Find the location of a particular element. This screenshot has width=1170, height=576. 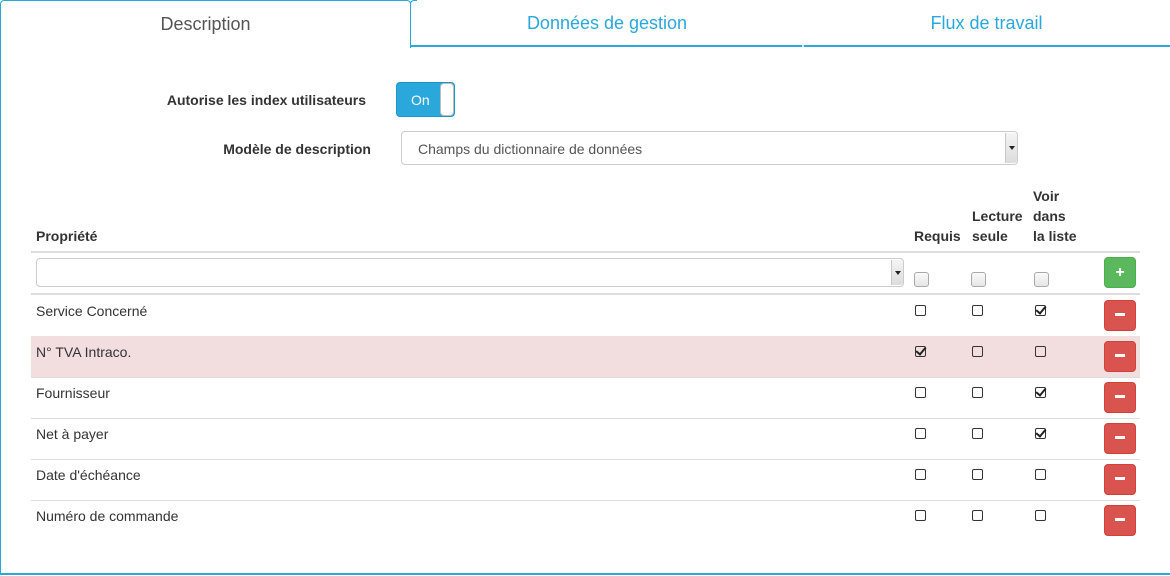

toggle-knob is located at coordinates (447, 99).